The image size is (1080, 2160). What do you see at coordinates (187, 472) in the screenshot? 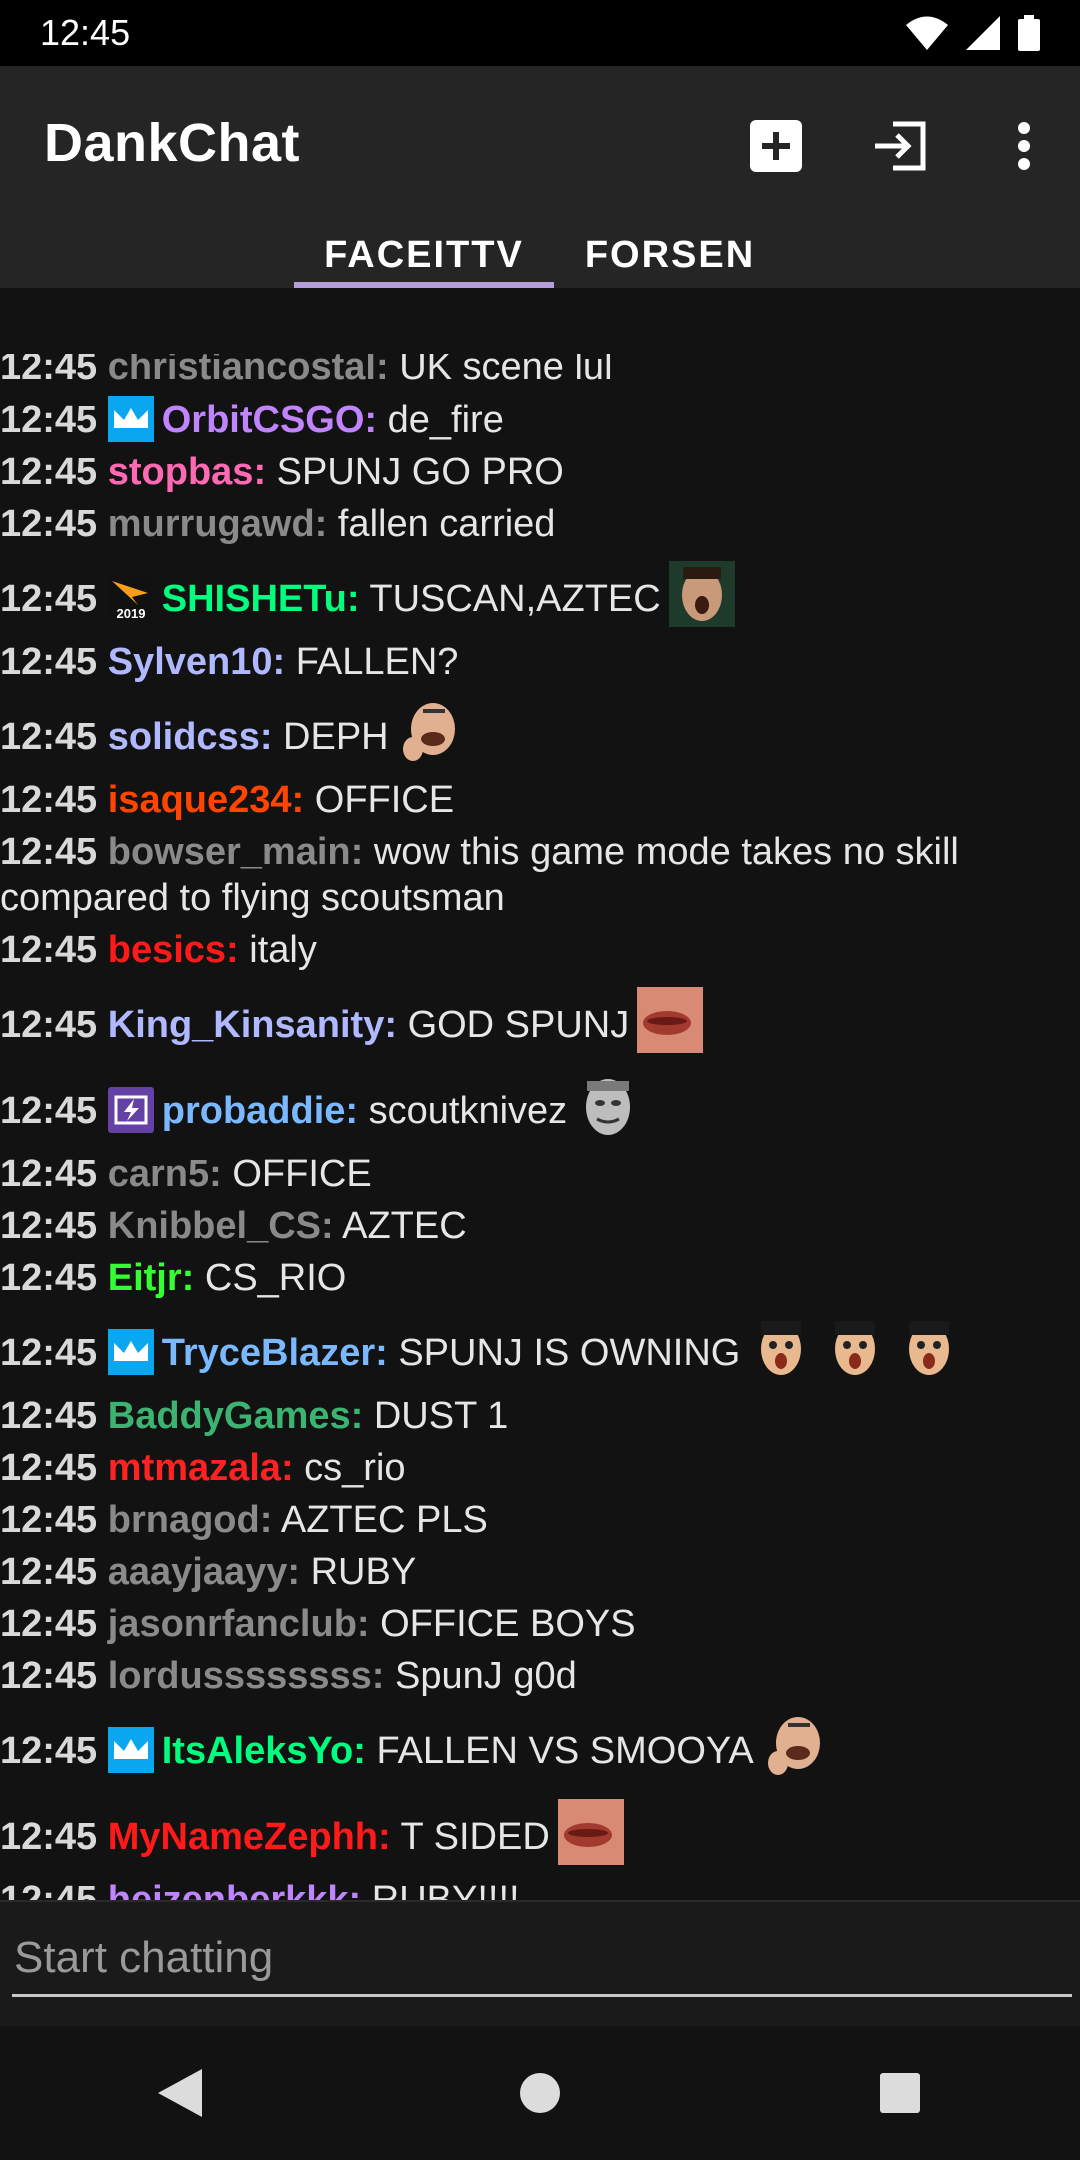
I see `message-username: stopbas:` at bounding box center [187, 472].